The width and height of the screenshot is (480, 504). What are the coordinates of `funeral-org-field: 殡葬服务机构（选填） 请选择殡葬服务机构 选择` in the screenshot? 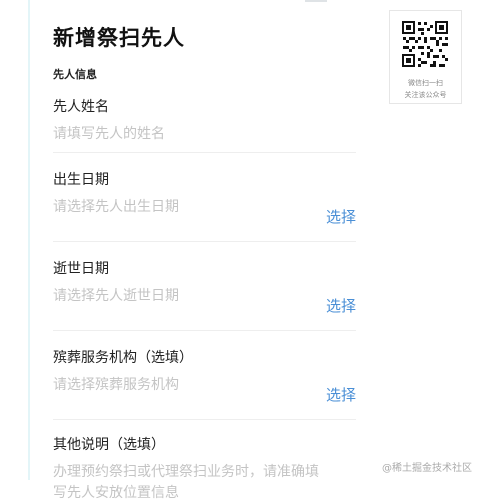 It's located at (204, 383).